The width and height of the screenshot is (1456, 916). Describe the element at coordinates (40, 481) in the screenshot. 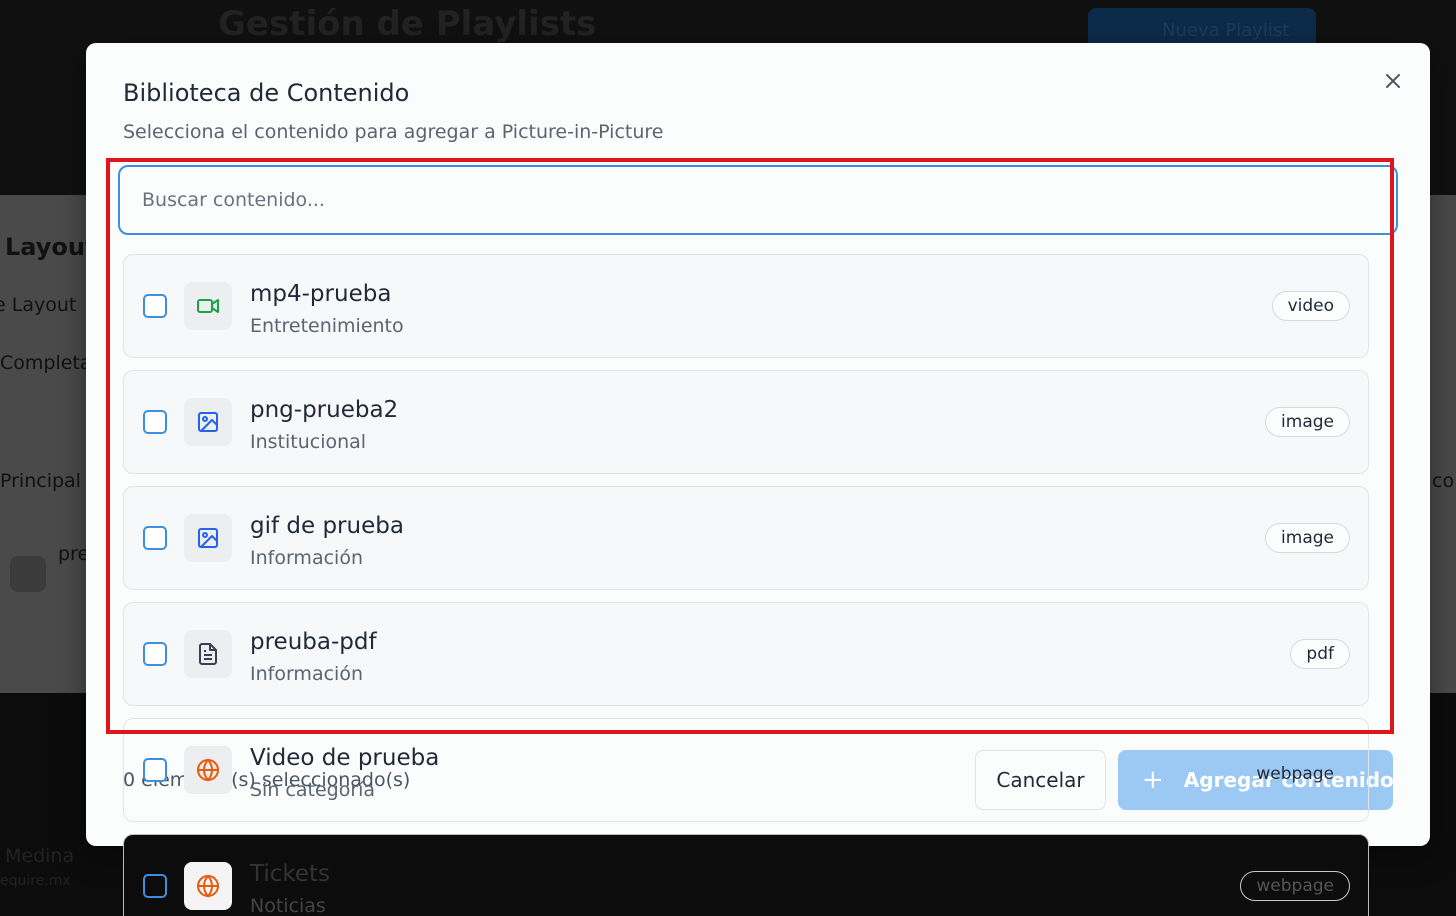

I see `background-principal-label: Principal` at that location.